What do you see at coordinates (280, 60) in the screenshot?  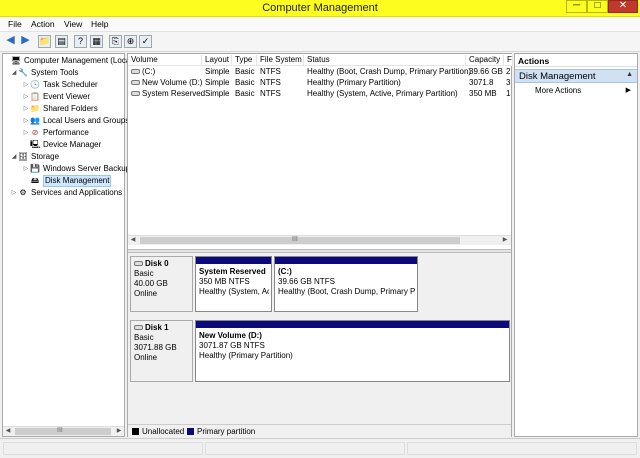 I see `column-header-file-system: File System` at bounding box center [280, 60].